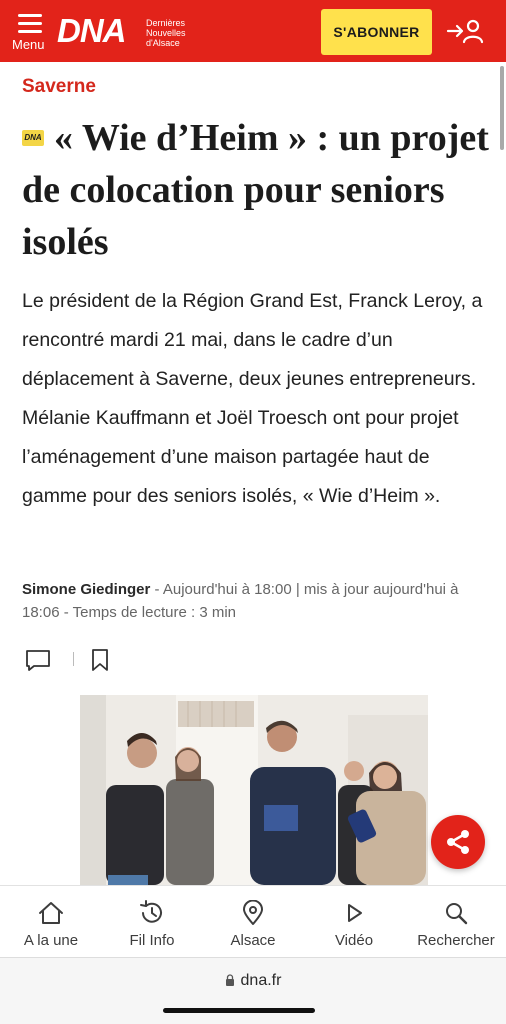 The image size is (506, 1024). What do you see at coordinates (28, 44) in the screenshot?
I see `menu-label: Menu` at bounding box center [28, 44].